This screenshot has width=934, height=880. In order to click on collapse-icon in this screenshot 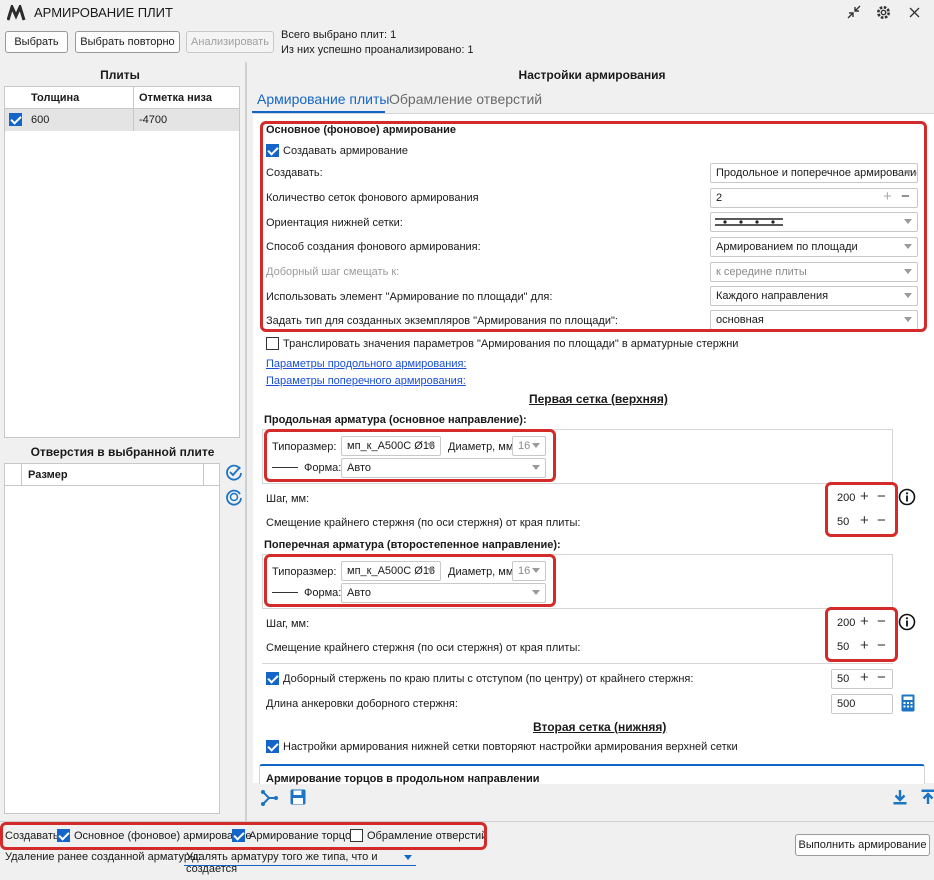, I will do `click(854, 12)`.